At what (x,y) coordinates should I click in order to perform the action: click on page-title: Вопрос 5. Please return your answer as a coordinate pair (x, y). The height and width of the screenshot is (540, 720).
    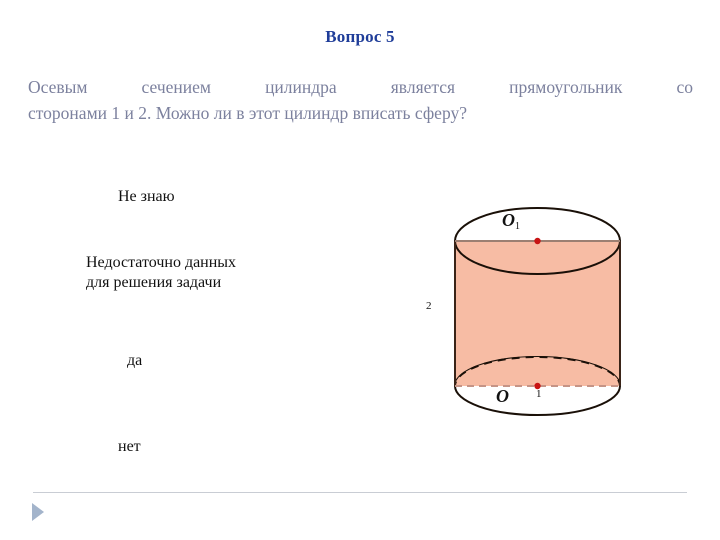
    Looking at the image, I should click on (360, 36).